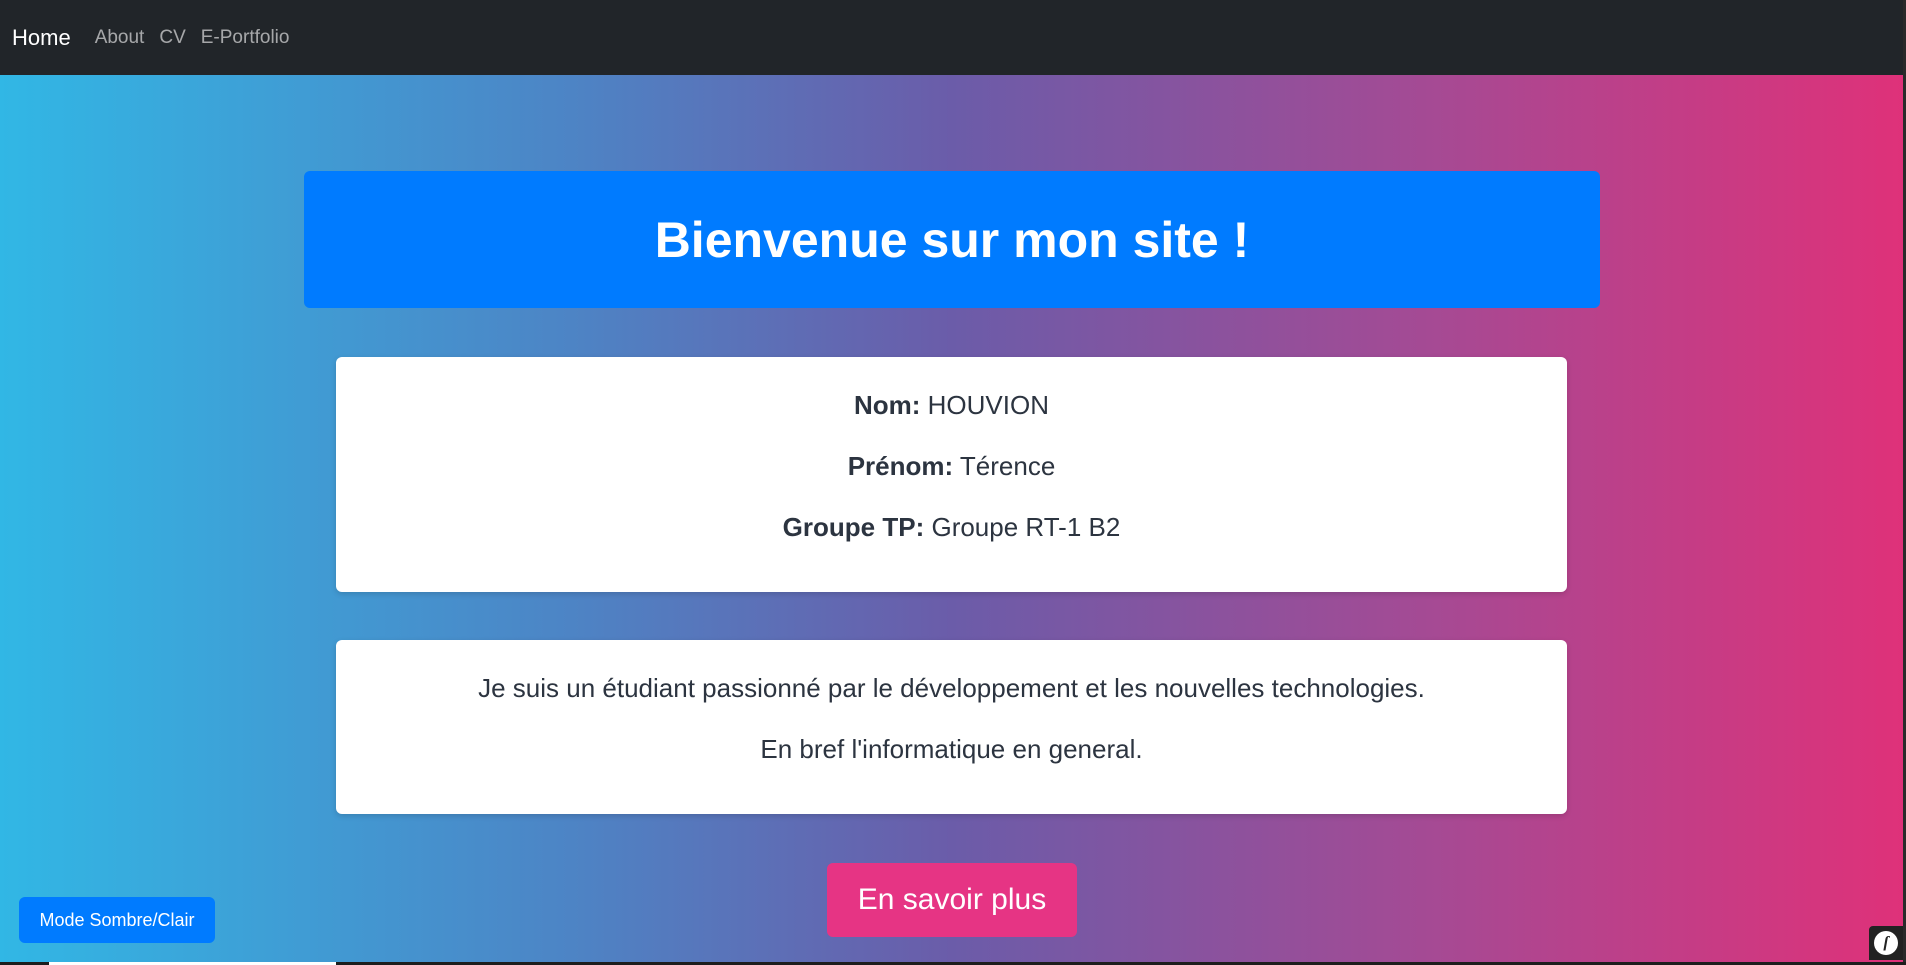 This screenshot has width=1906, height=965. Describe the element at coordinates (853, 527) in the screenshot. I see `groupe-label: Groupe TP:` at that location.